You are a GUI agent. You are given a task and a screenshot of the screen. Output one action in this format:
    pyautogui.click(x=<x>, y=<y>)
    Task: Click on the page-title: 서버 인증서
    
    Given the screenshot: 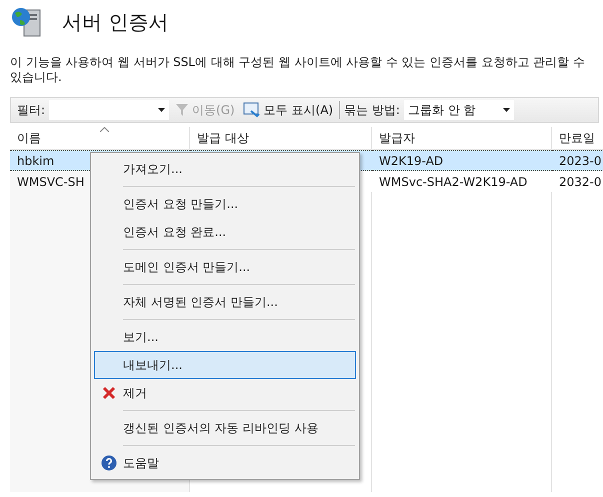 What is the action you would take?
    pyautogui.click(x=115, y=22)
    